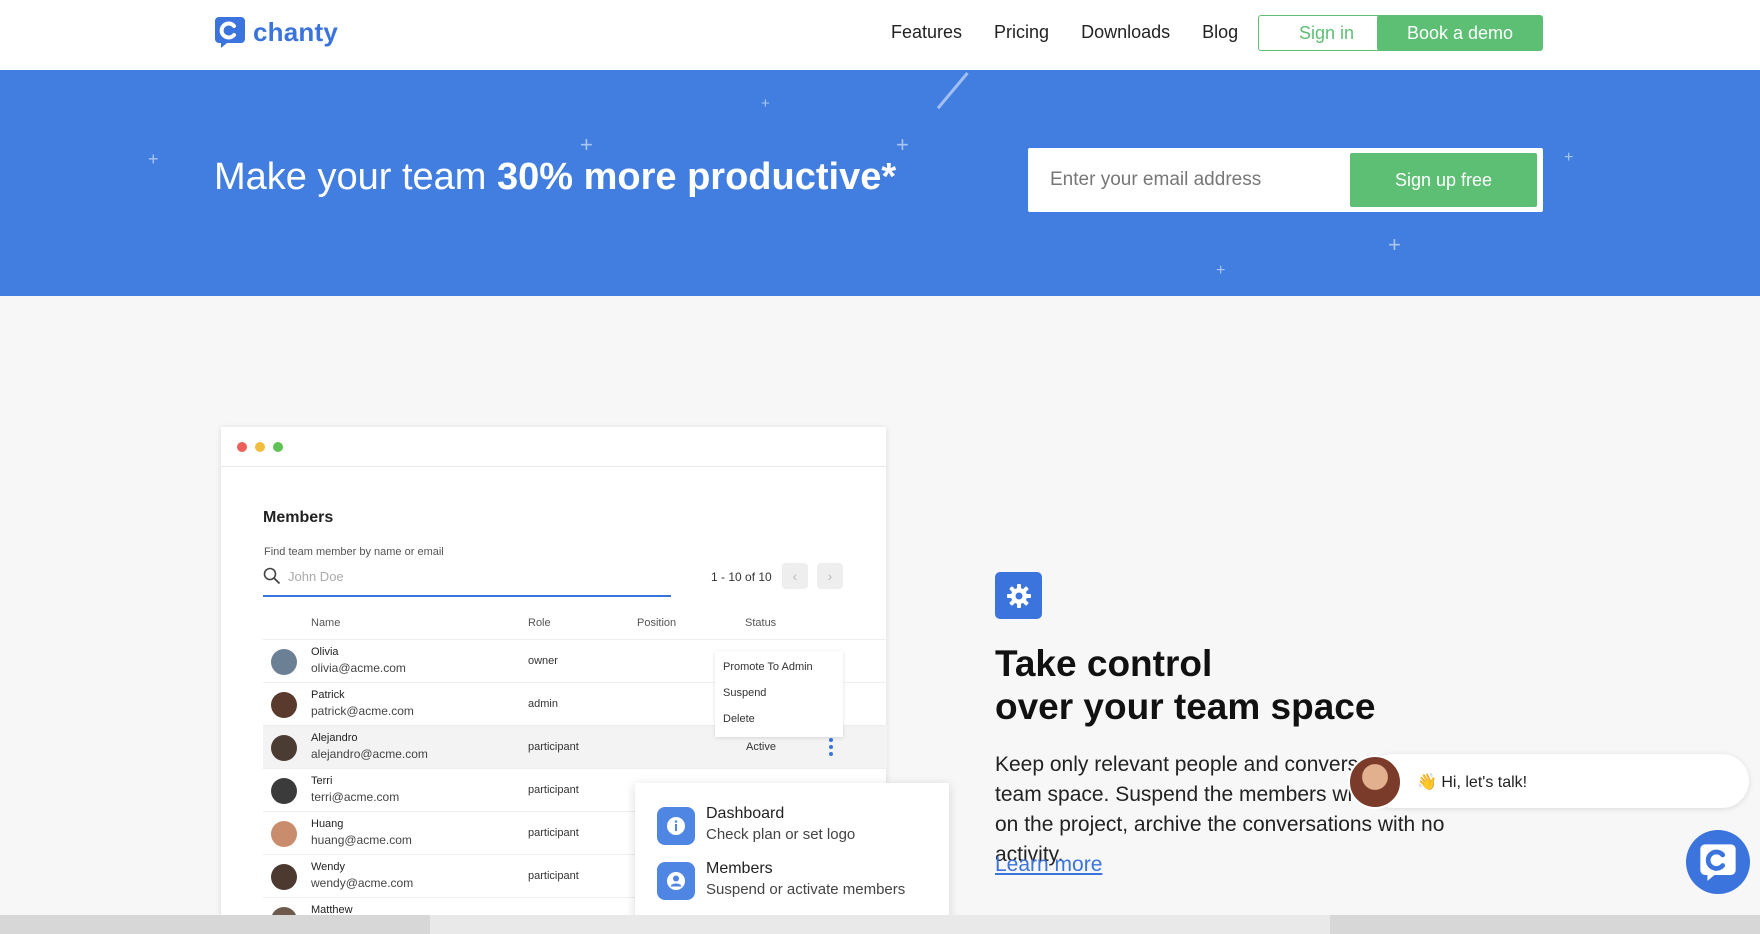 Image resolution: width=1760 pixels, height=934 pixels. I want to click on chat-greeting-text: 👋 Hi, let's talk!, so click(1472, 782).